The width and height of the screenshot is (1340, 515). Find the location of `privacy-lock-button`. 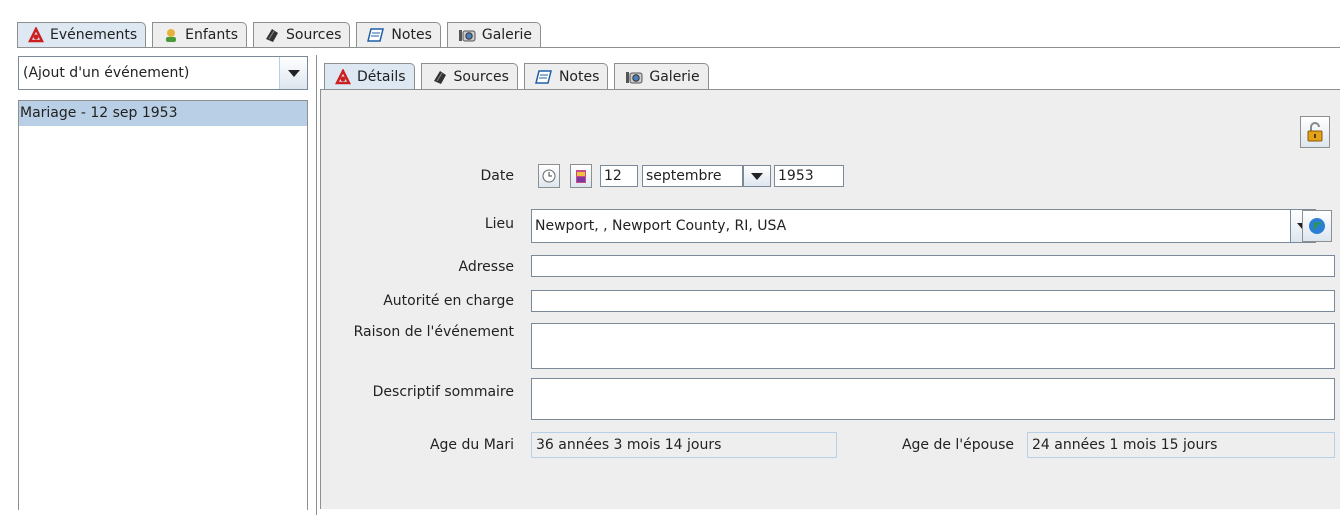

privacy-lock-button is located at coordinates (1315, 132).